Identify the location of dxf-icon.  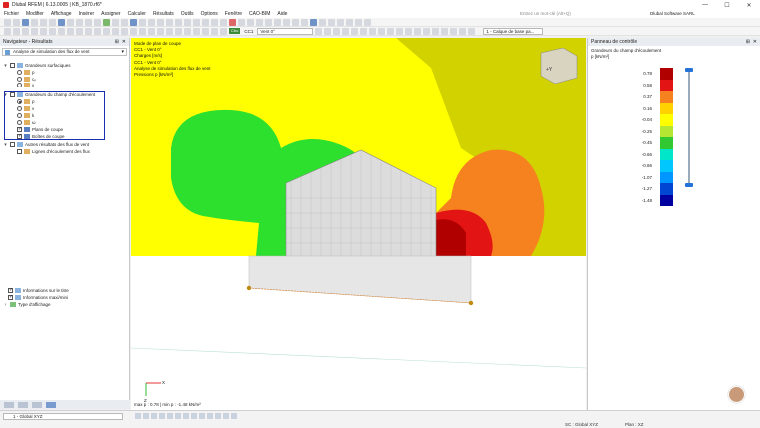
(170, 416).